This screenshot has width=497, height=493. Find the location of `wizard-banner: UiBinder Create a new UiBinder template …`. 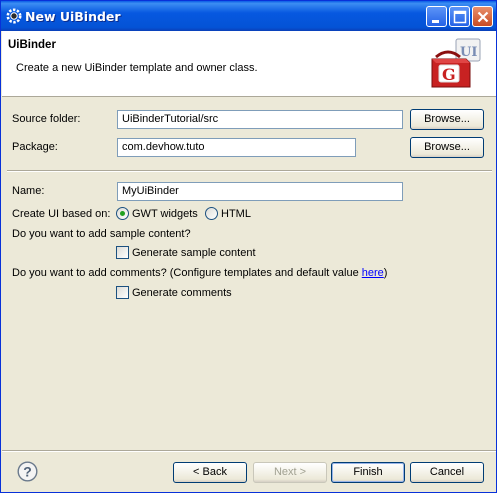

wizard-banner: UiBinder Create a new UiBinder template … is located at coordinates (249, 64).